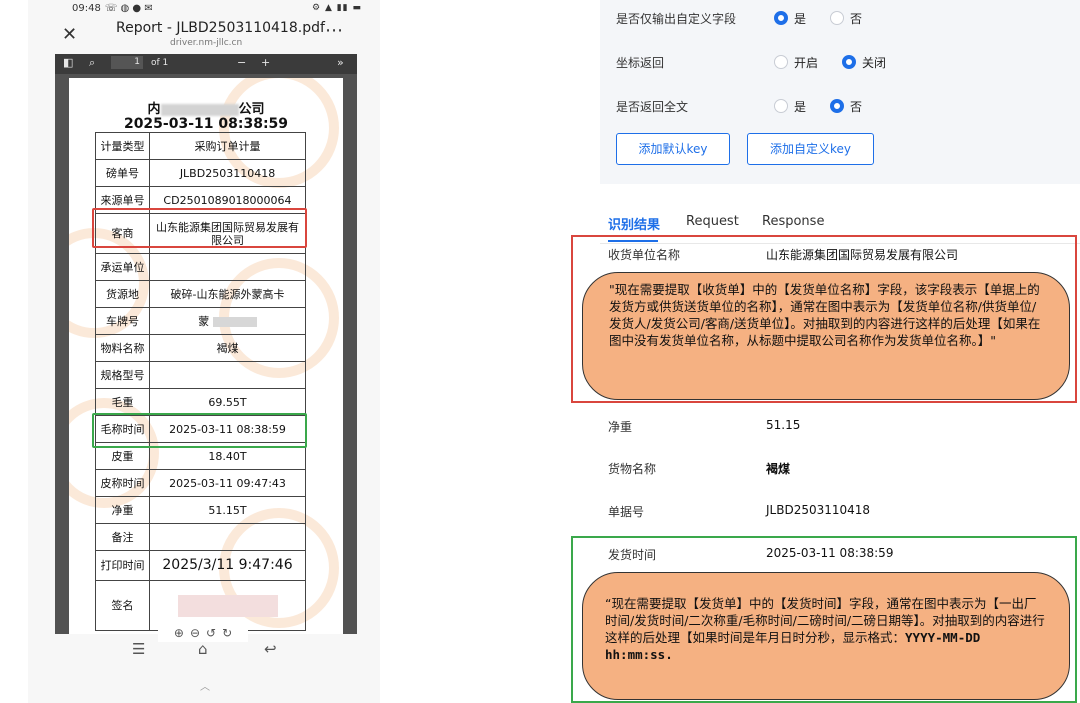  I want to click on result-goods-label: 货物名称, so click(632, 469).